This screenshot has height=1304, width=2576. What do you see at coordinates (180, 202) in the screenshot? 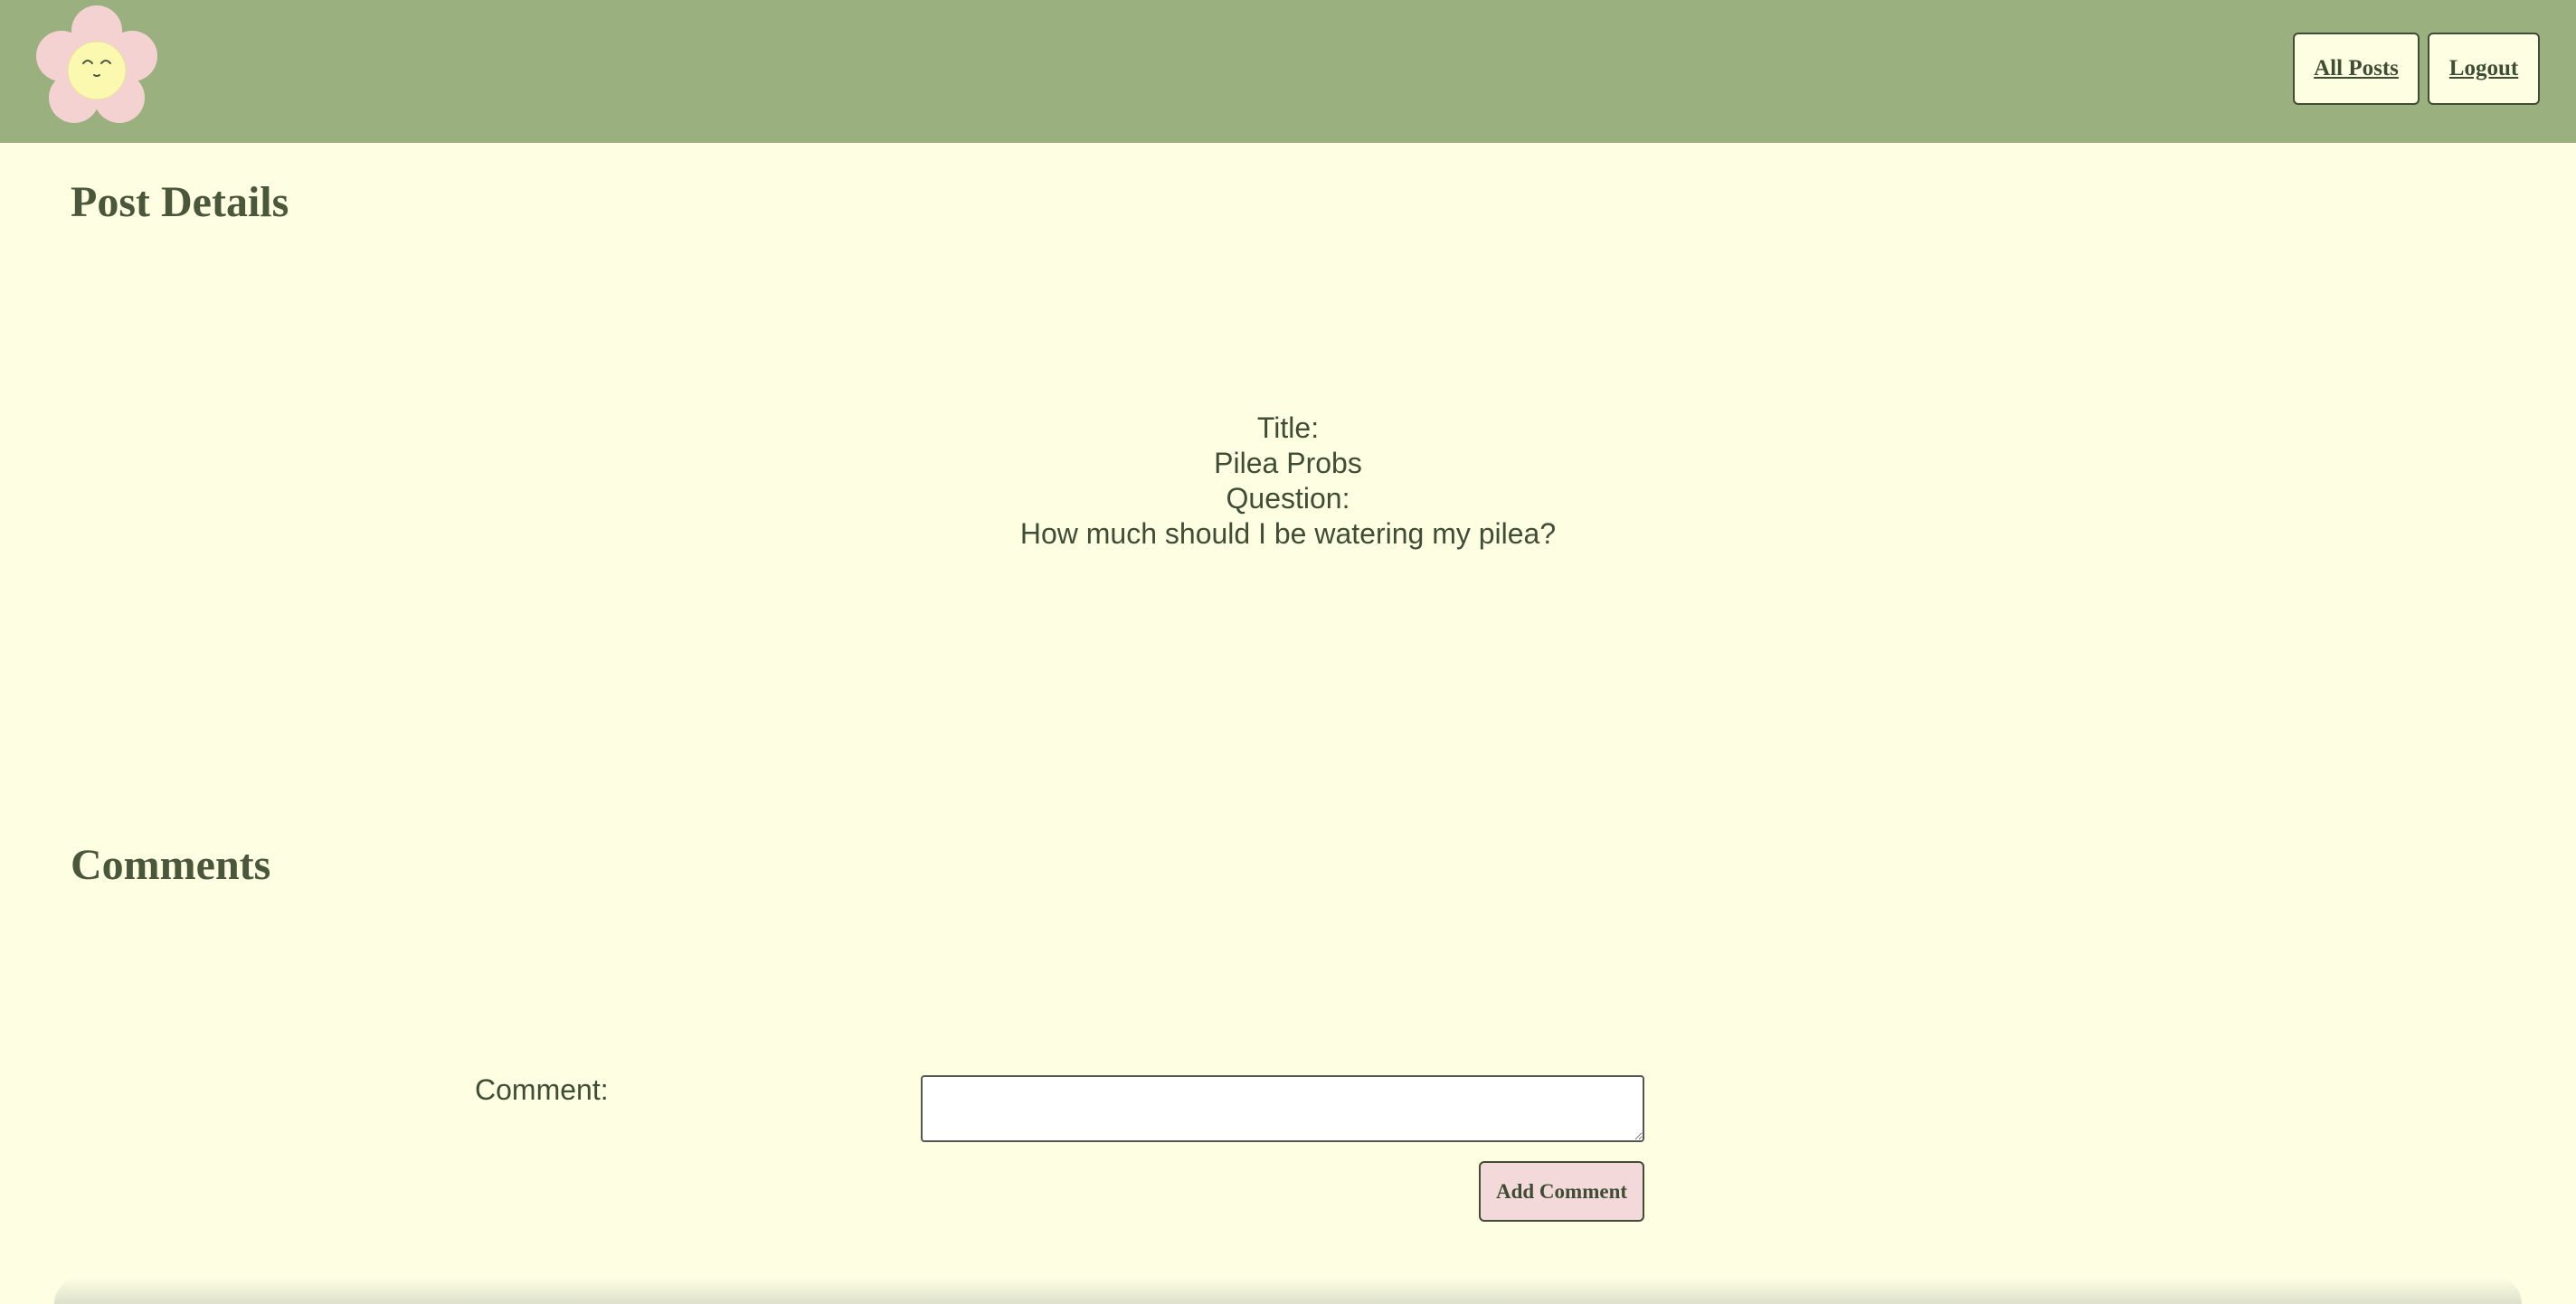
I see `post-details-heading: Post Details` at bounding box center [180, 202].